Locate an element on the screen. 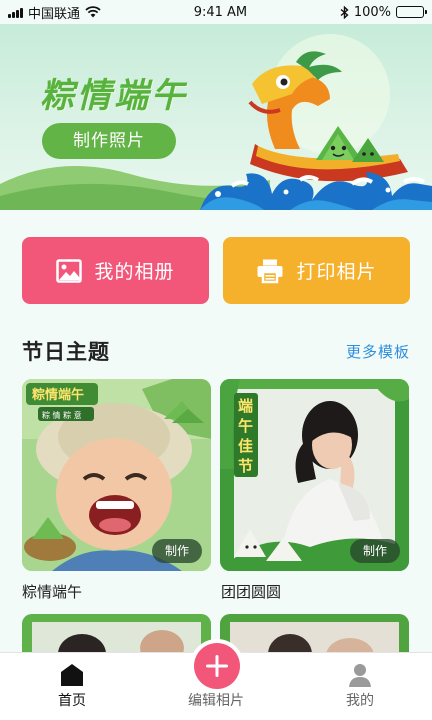 This screenshot has height=720, width=432. card-overlay-subtitle: 粽 情 粽 意 is located at coordinates (62, 415).